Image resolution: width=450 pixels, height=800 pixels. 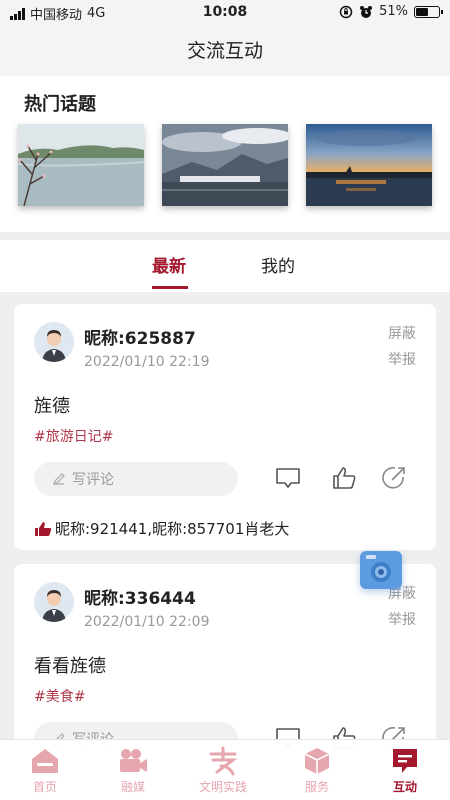 What do you see at coordinates (404, 787) in the screenshot?
I see `nav-label-interact: 互动` at bounding box center [404, 787].